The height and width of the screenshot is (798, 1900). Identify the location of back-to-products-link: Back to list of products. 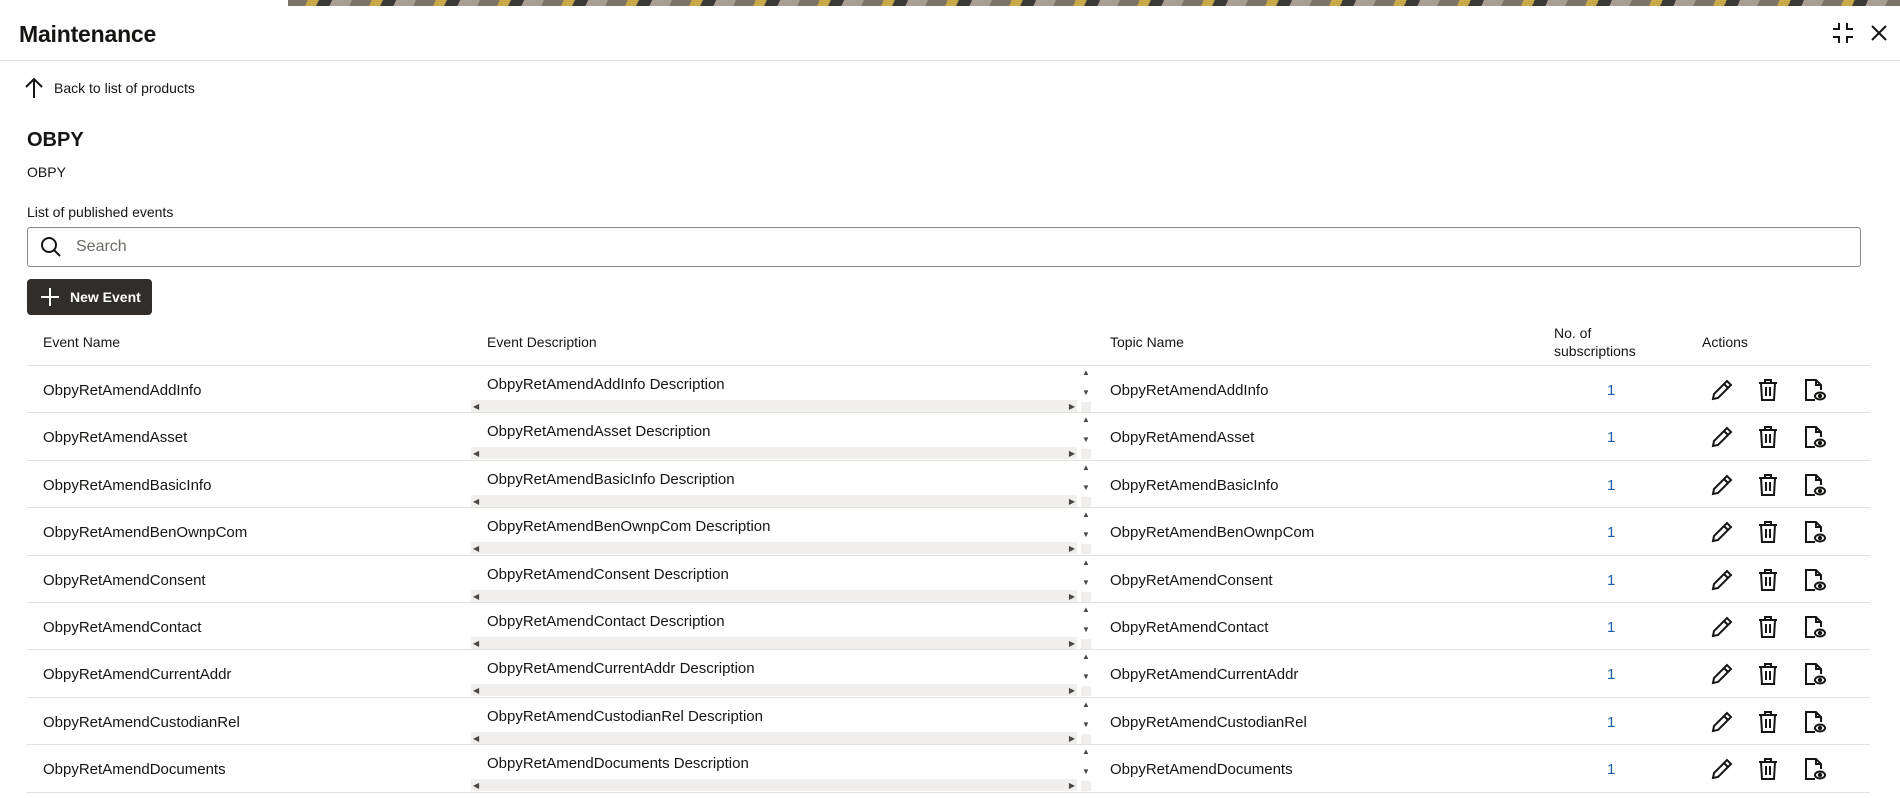
(109, 88).